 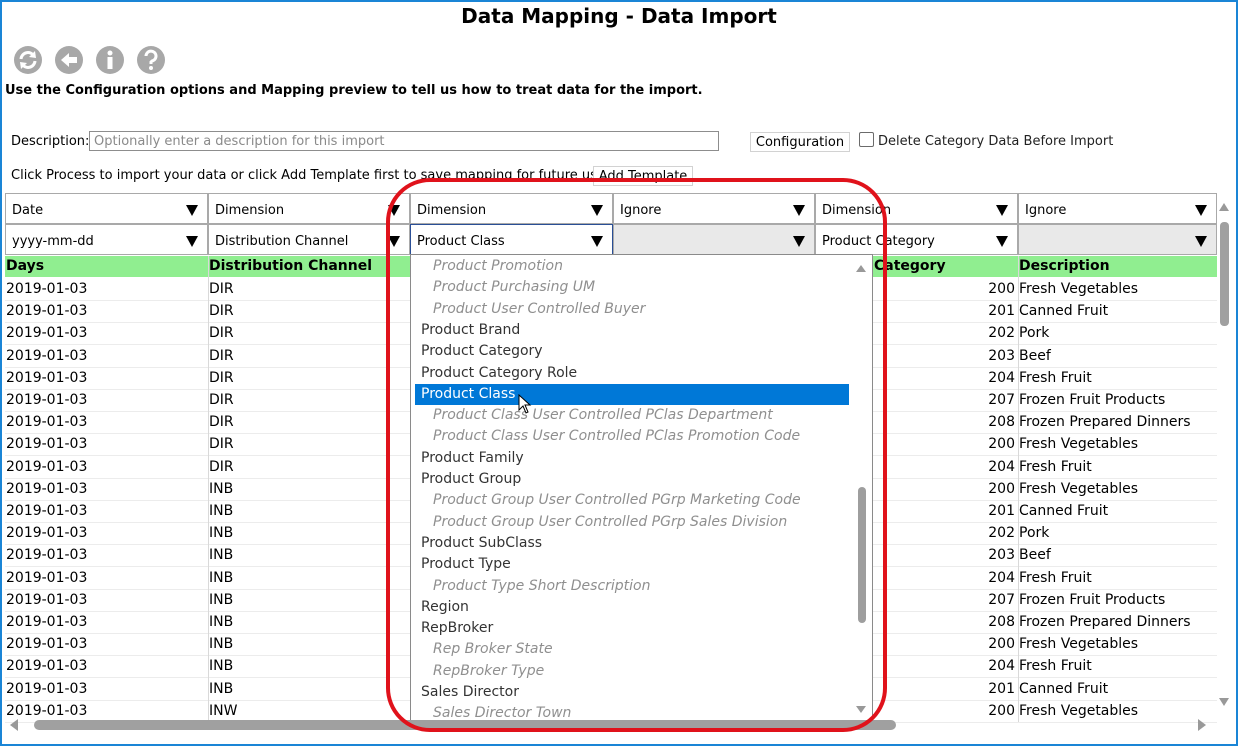 I want to click on dropdown-option: Product Category, so click(x=632, y=351).